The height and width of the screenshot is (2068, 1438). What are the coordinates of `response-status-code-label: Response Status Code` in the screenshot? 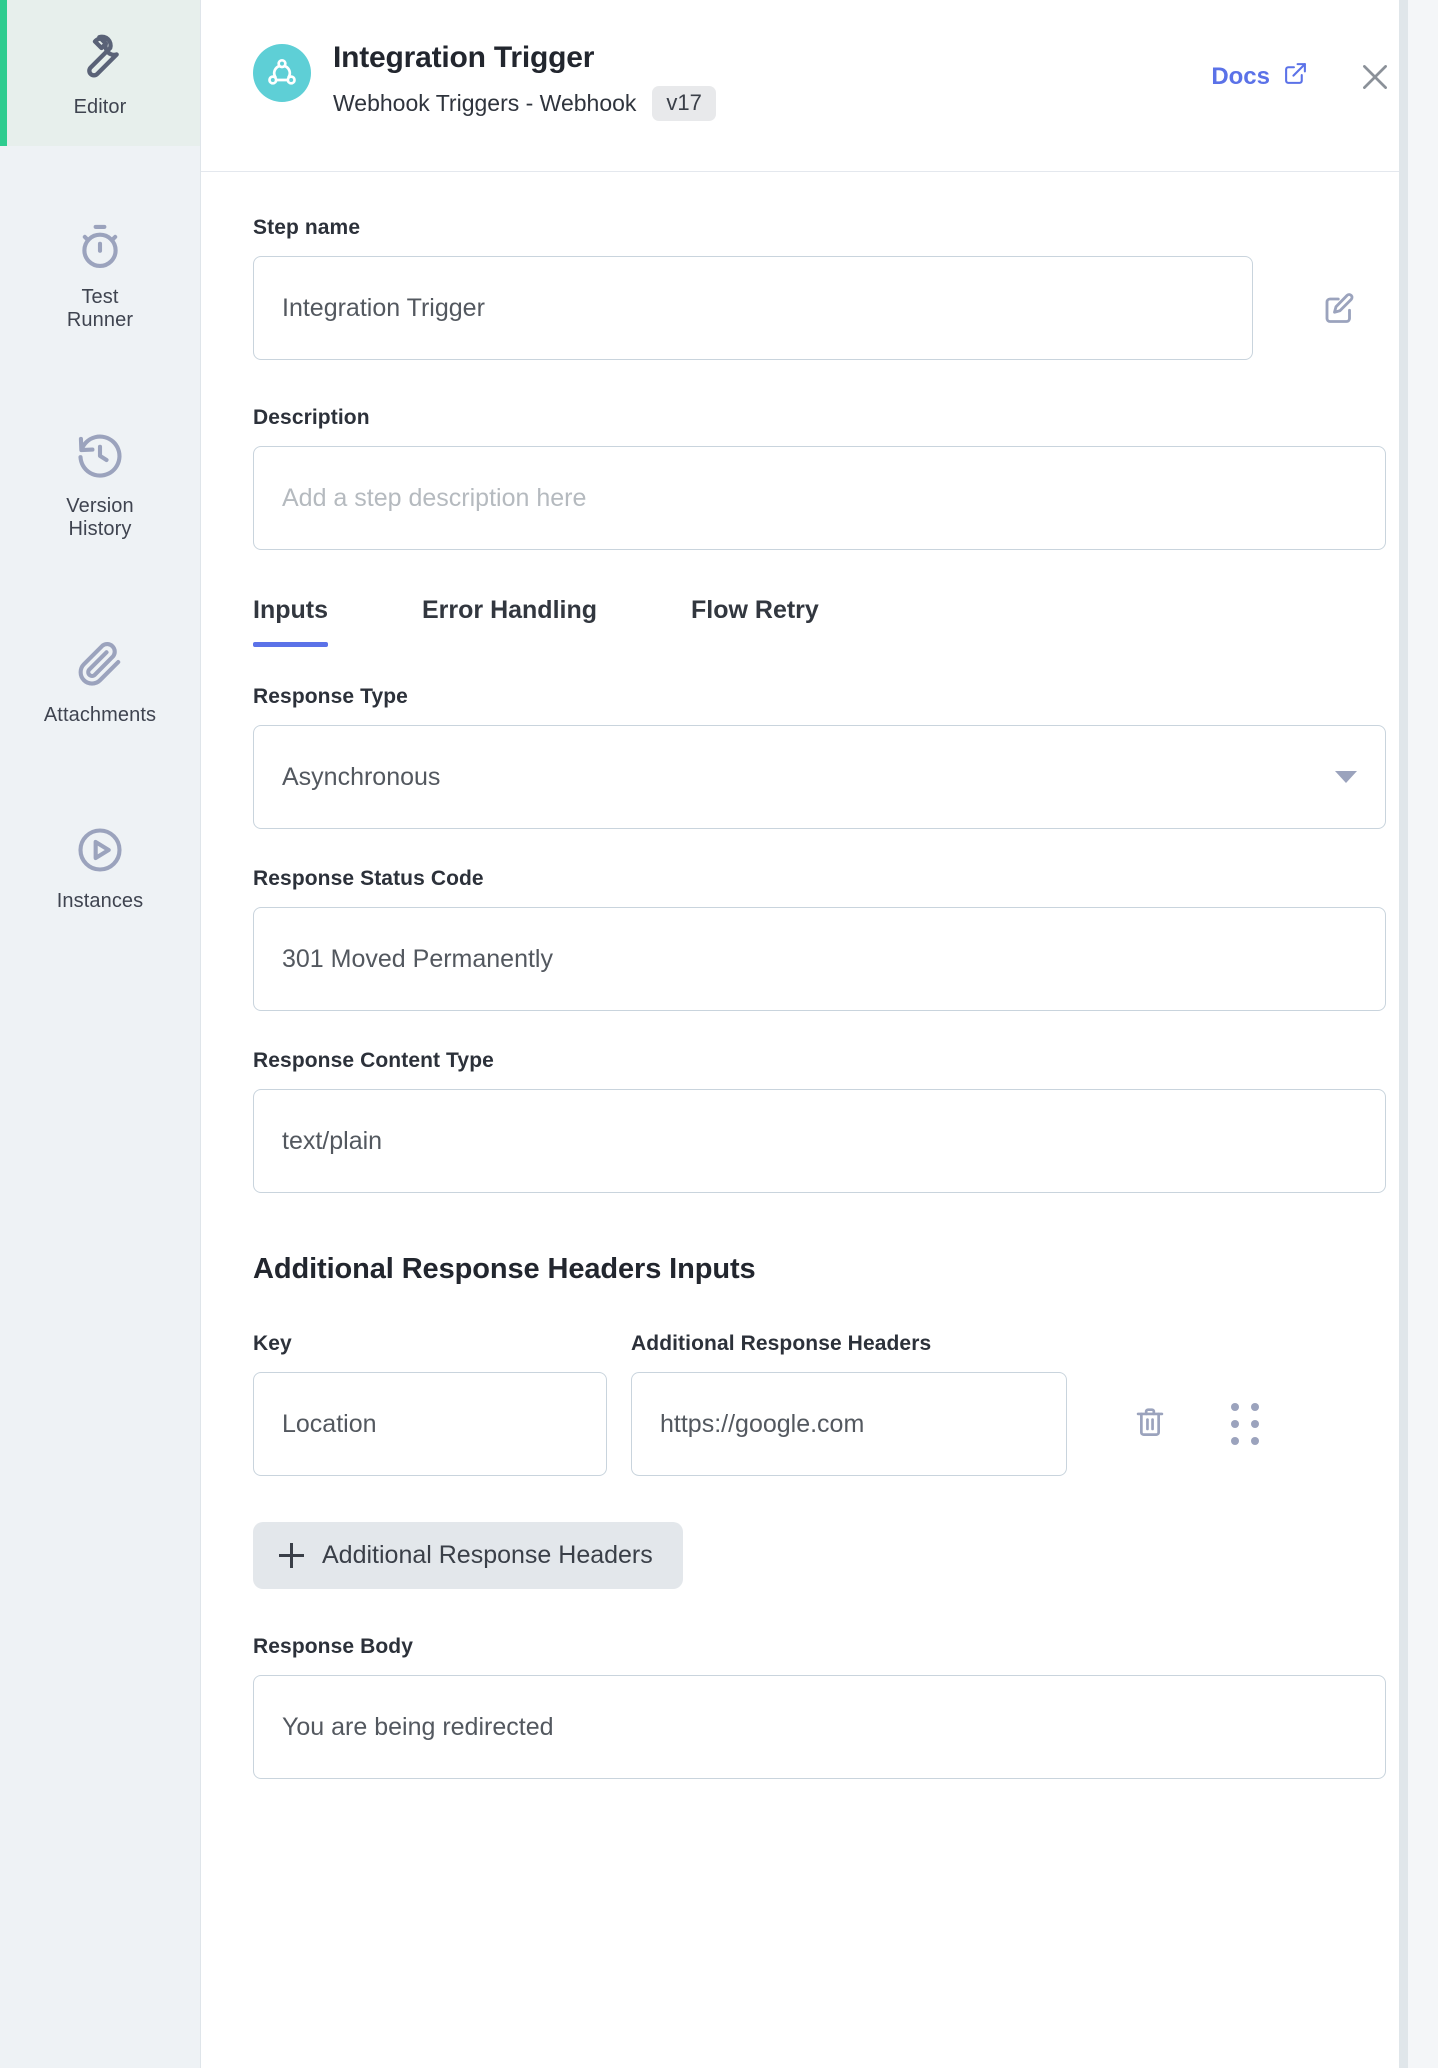 It's located at (368, 878).